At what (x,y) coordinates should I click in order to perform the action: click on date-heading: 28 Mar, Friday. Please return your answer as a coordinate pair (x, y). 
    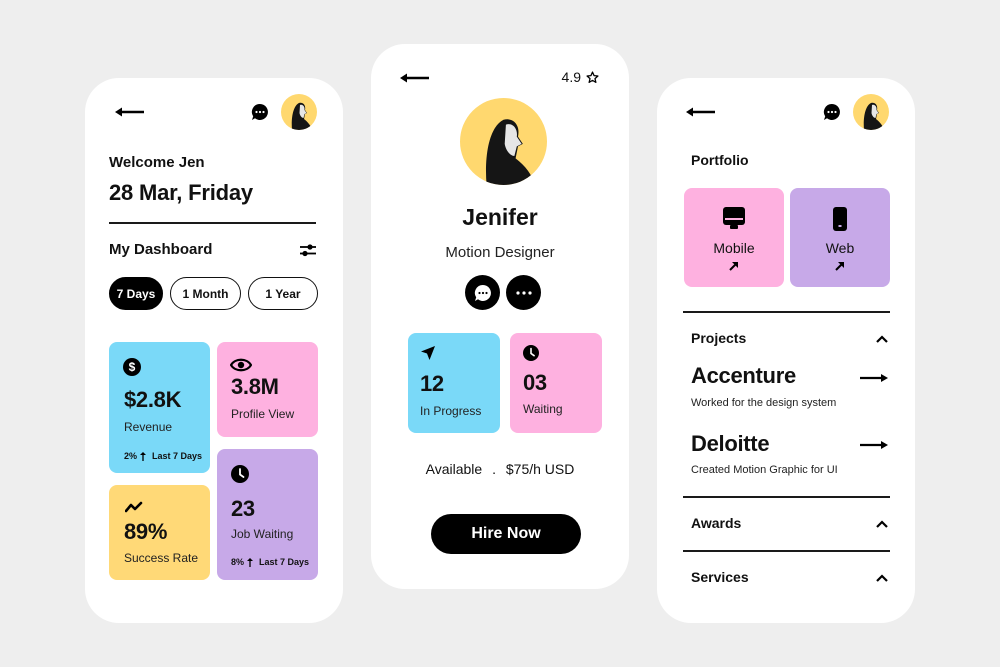
    Looking at the image, I should click on (181, 192).